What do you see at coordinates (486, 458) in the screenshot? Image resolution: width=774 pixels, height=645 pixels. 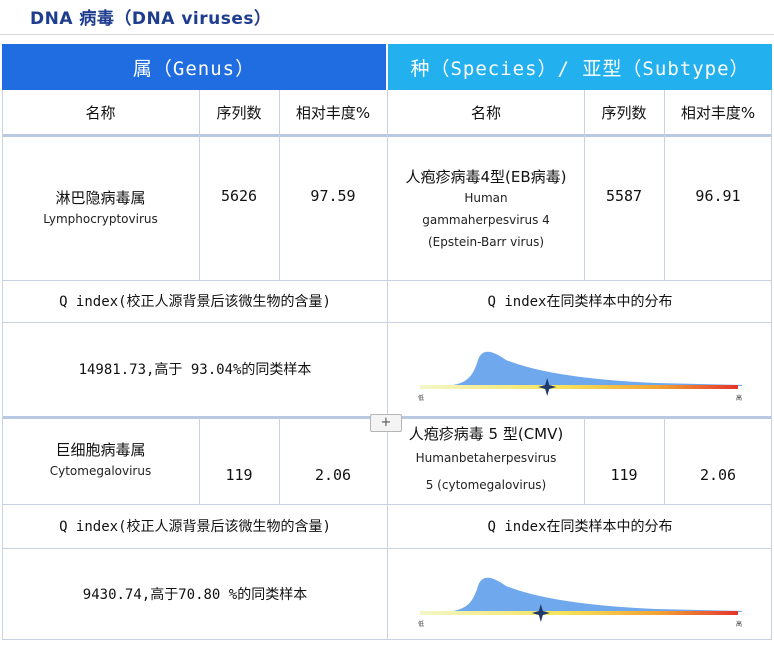 I see `species-name-en-1: Humanbetaherpesvirus` at bounding box center [486, 458].